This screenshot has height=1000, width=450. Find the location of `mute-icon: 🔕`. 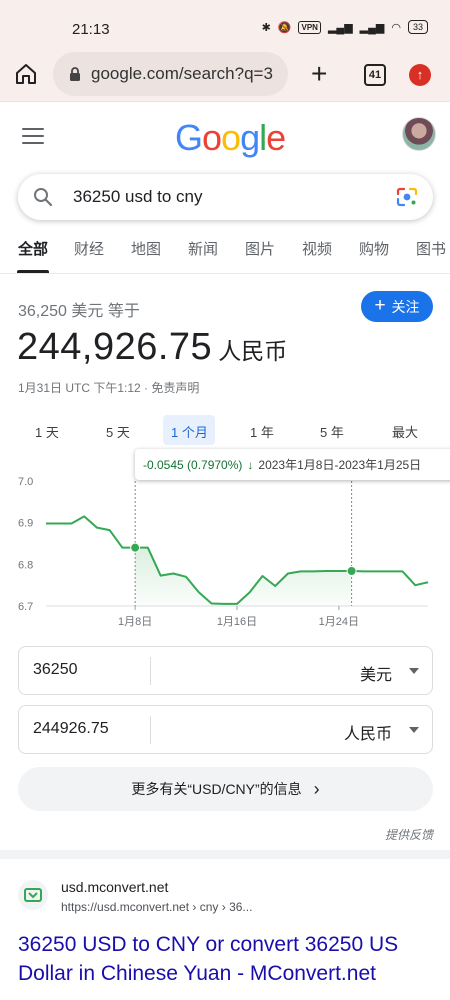

mute-icon: 🔕 is located at coordinates (284, 27).